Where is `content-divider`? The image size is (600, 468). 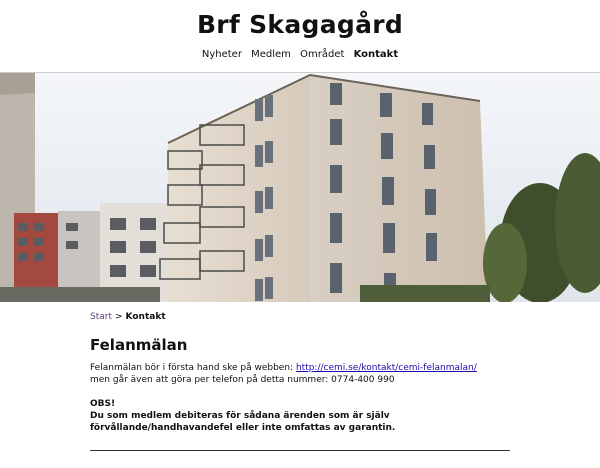
content-divider is located at coordinates (300, 450).